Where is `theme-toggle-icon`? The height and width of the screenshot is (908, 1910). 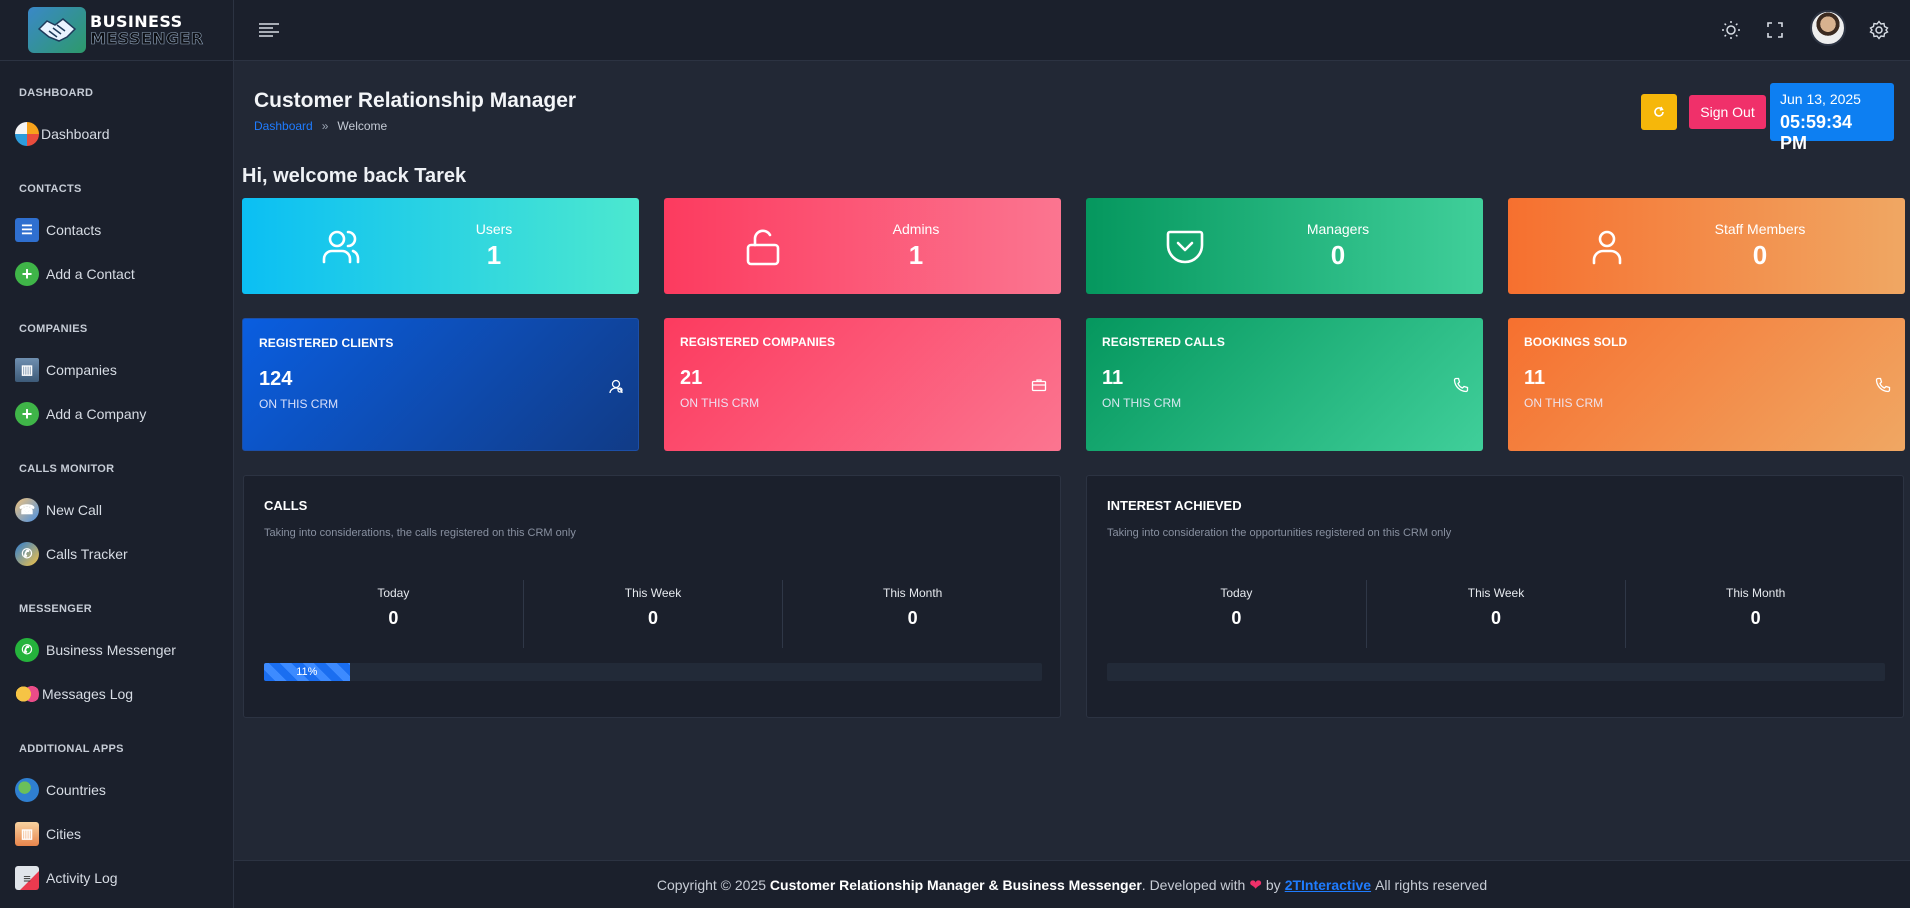 theme-toggle-icon is located at coordinates (1731, 30).